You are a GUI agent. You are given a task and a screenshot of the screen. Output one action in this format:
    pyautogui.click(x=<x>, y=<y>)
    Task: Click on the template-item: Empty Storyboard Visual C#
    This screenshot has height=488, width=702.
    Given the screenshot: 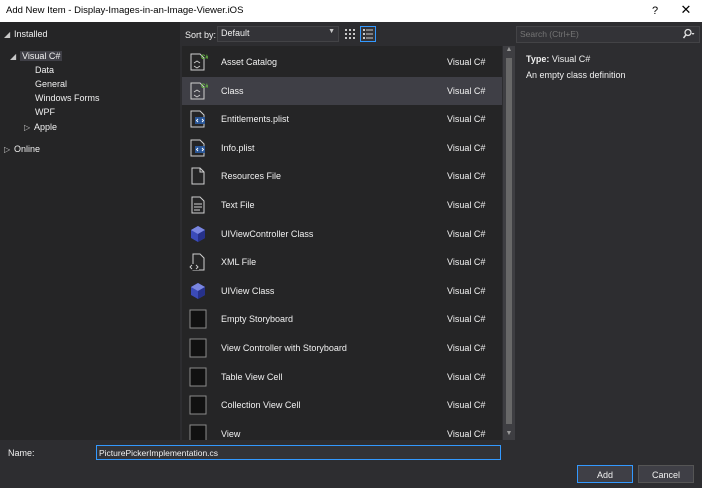 What is the action you would take?
    pyautogui.click(x=342, y=319)
    